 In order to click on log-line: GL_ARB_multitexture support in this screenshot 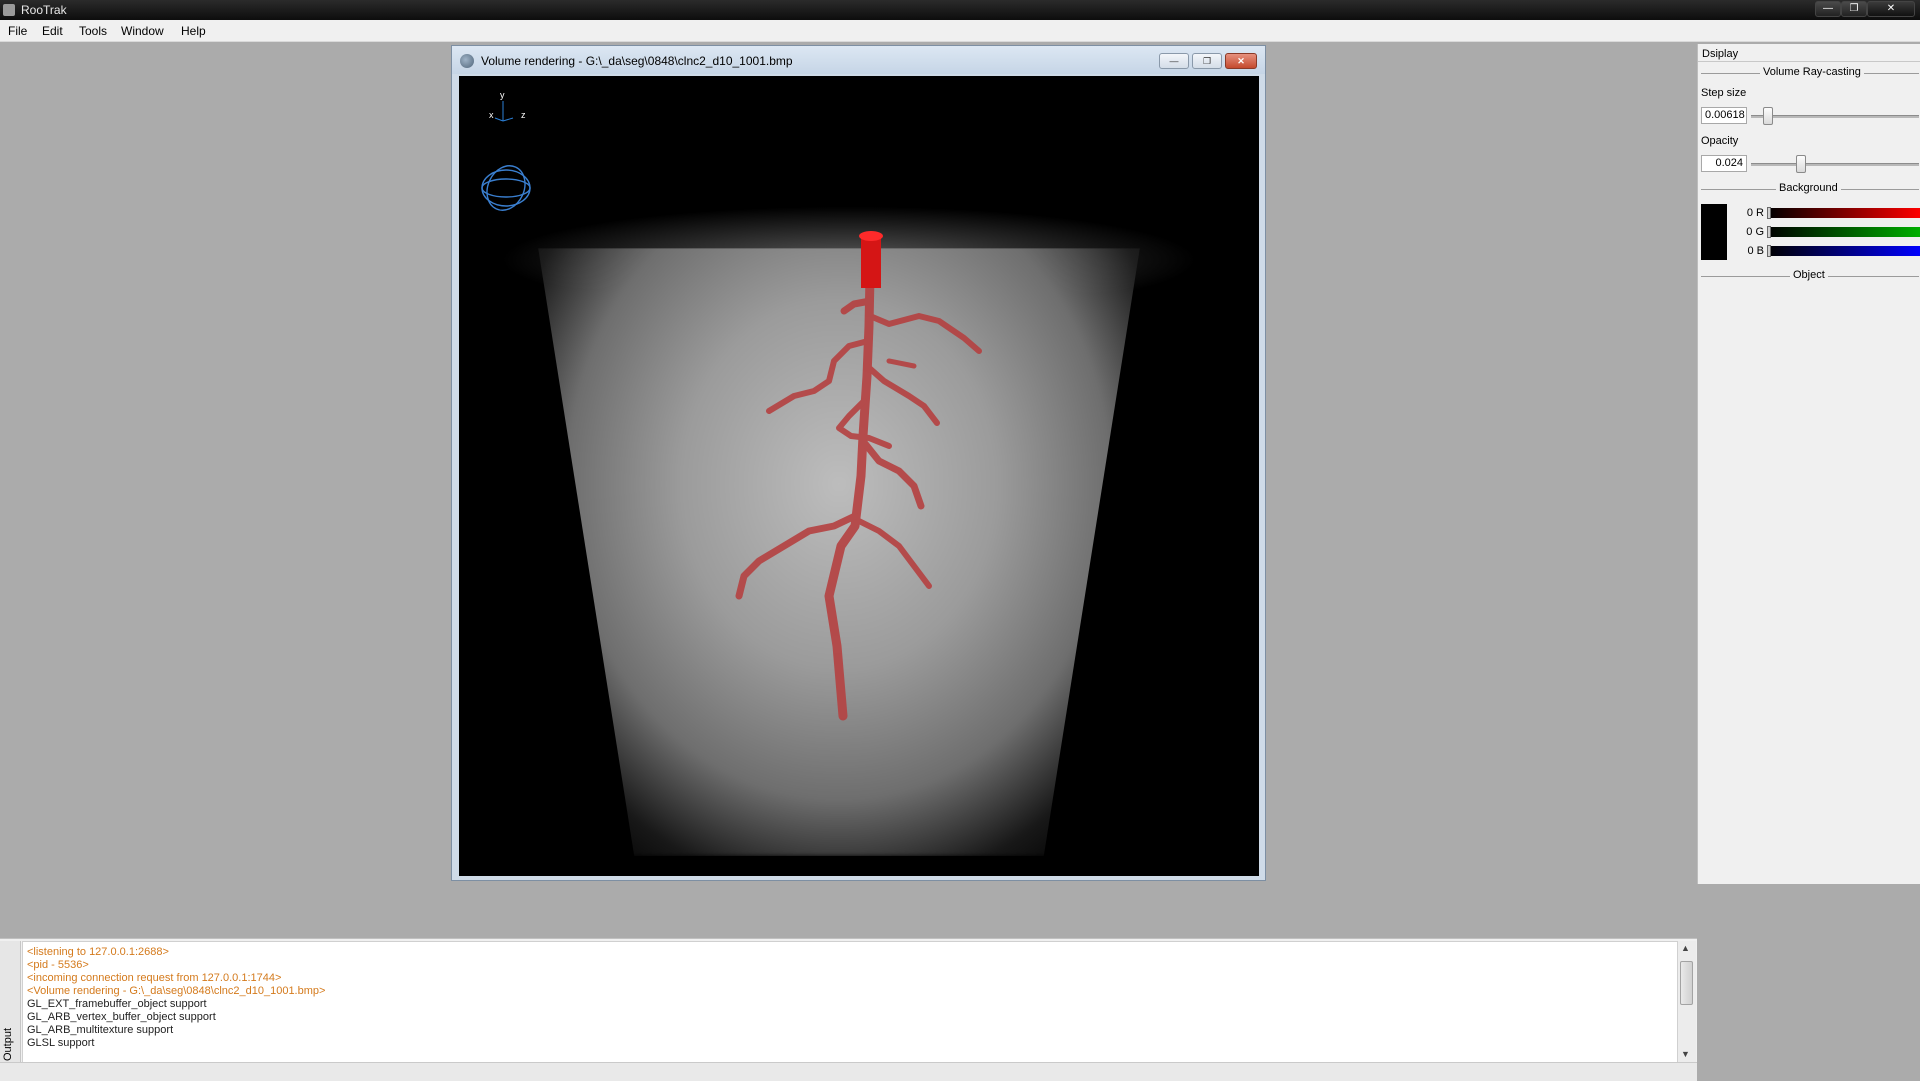, I will do `click(100, 1030)`.